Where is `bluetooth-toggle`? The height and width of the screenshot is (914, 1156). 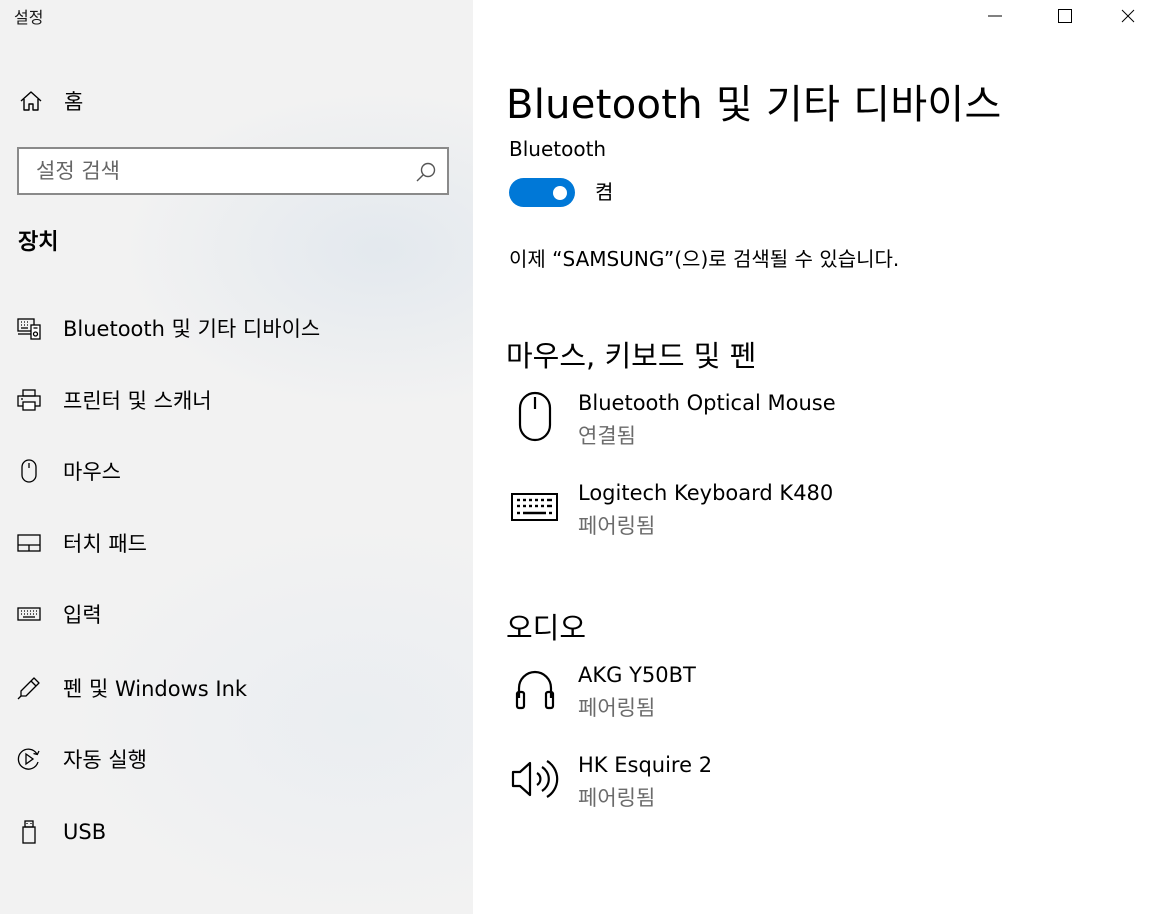
bluetooth-toggle is located at coordinates (542, 192).